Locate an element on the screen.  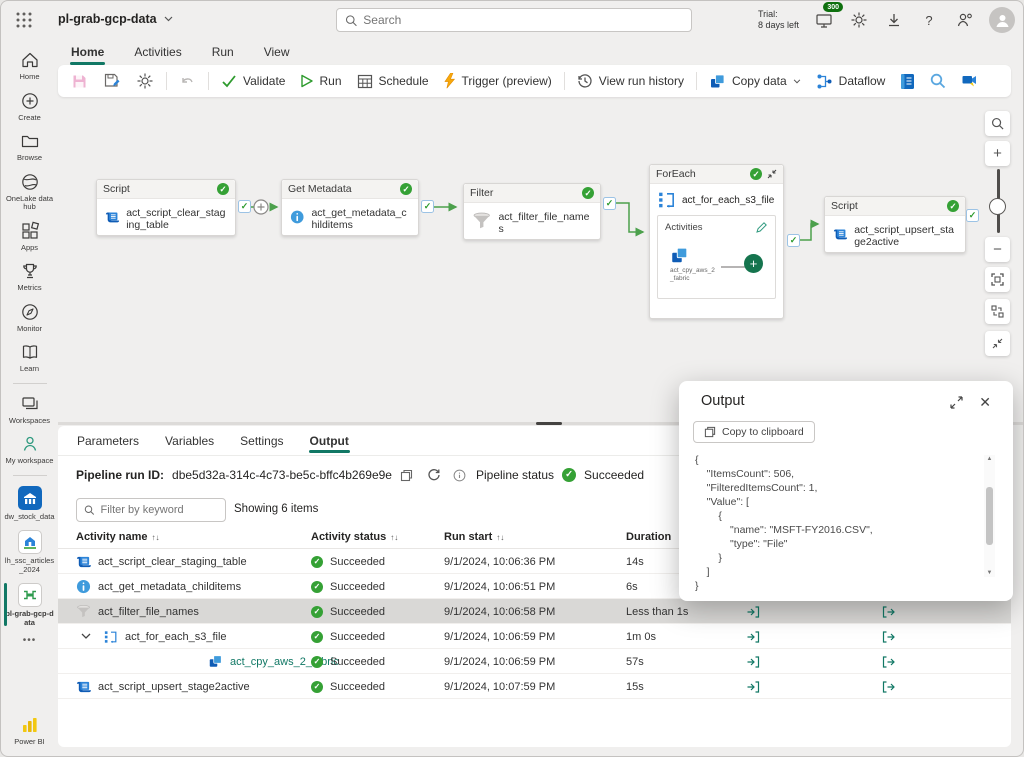
sidebar-item-power-bi: Power BI is located at coordinates (29, 733).